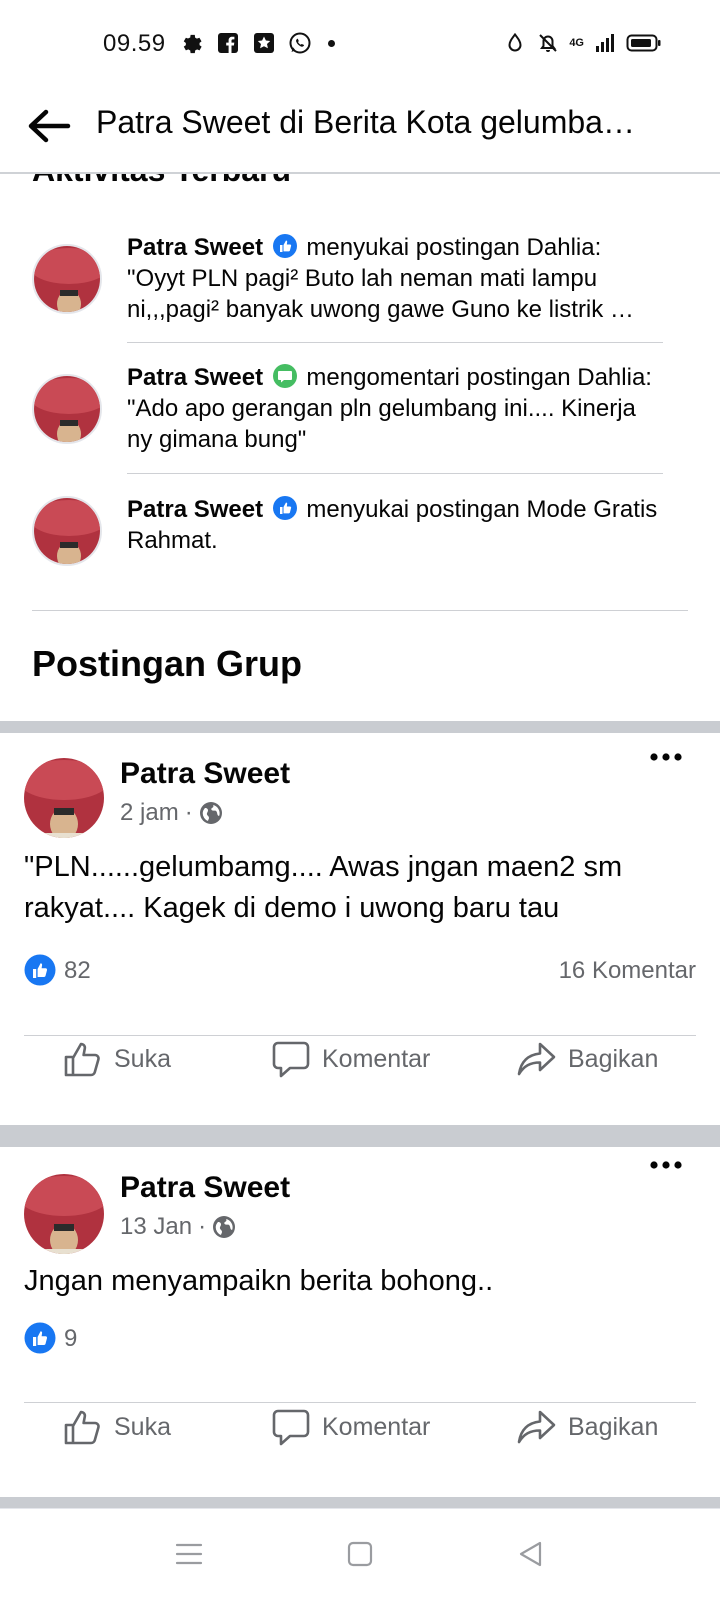 The height and width of the screenshot is (1600, 720). I want to click on post-time: 2 jam, so click(149, 813).